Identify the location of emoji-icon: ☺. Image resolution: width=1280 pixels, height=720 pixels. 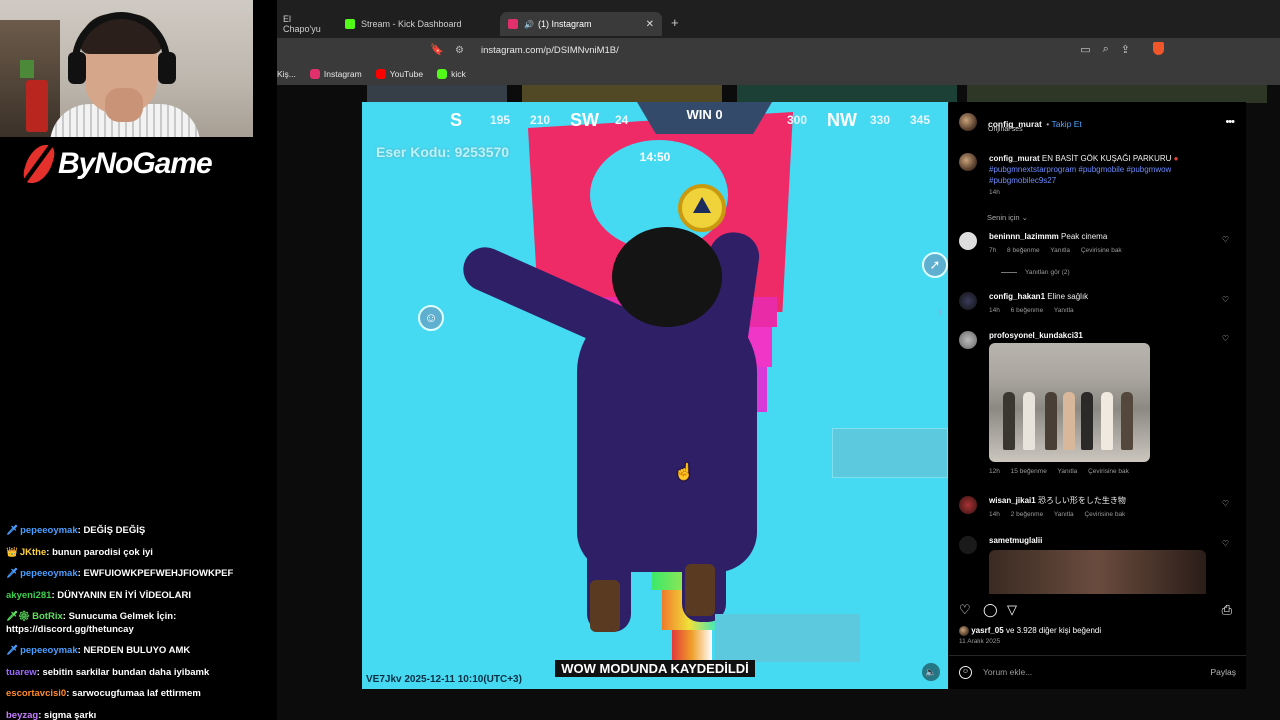
(965, 672).